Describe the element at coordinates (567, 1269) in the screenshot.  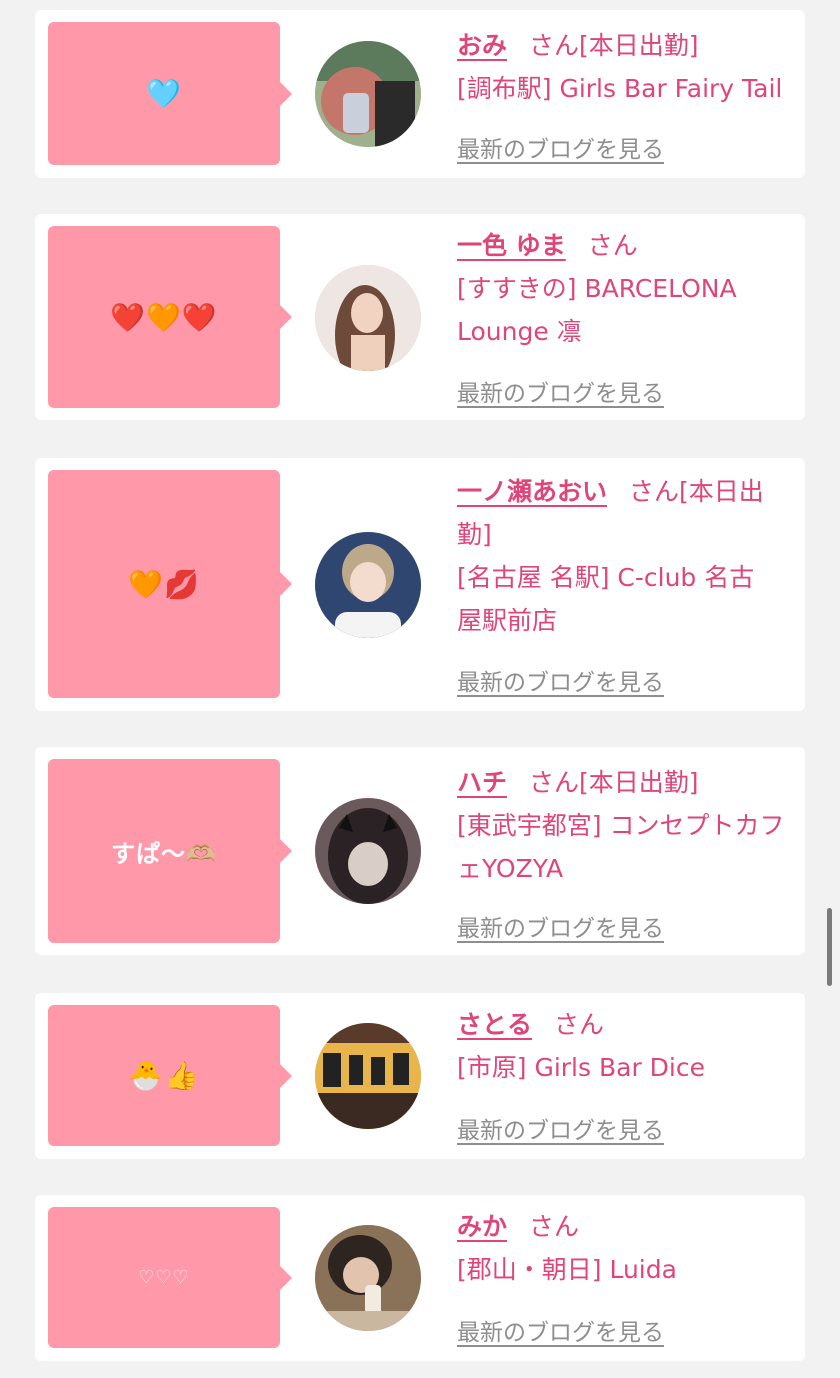
I see `shop-text: [郡山・朝日] Luida` at that location.